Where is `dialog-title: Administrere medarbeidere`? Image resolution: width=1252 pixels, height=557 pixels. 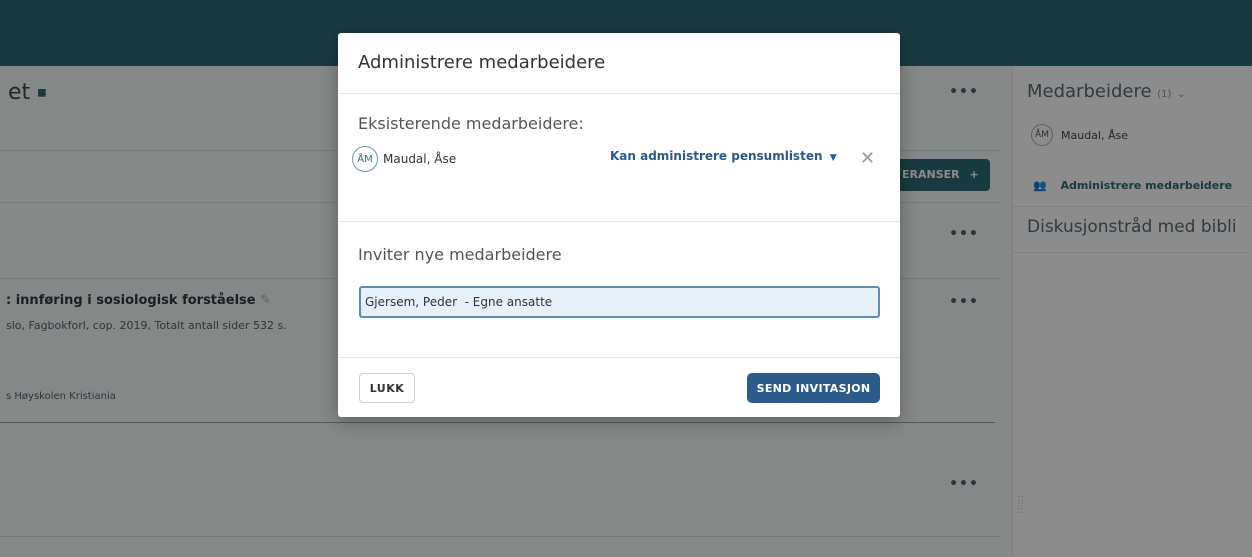 dialog-title: Administrere medarbeidere is located at coordinates (482, 62).